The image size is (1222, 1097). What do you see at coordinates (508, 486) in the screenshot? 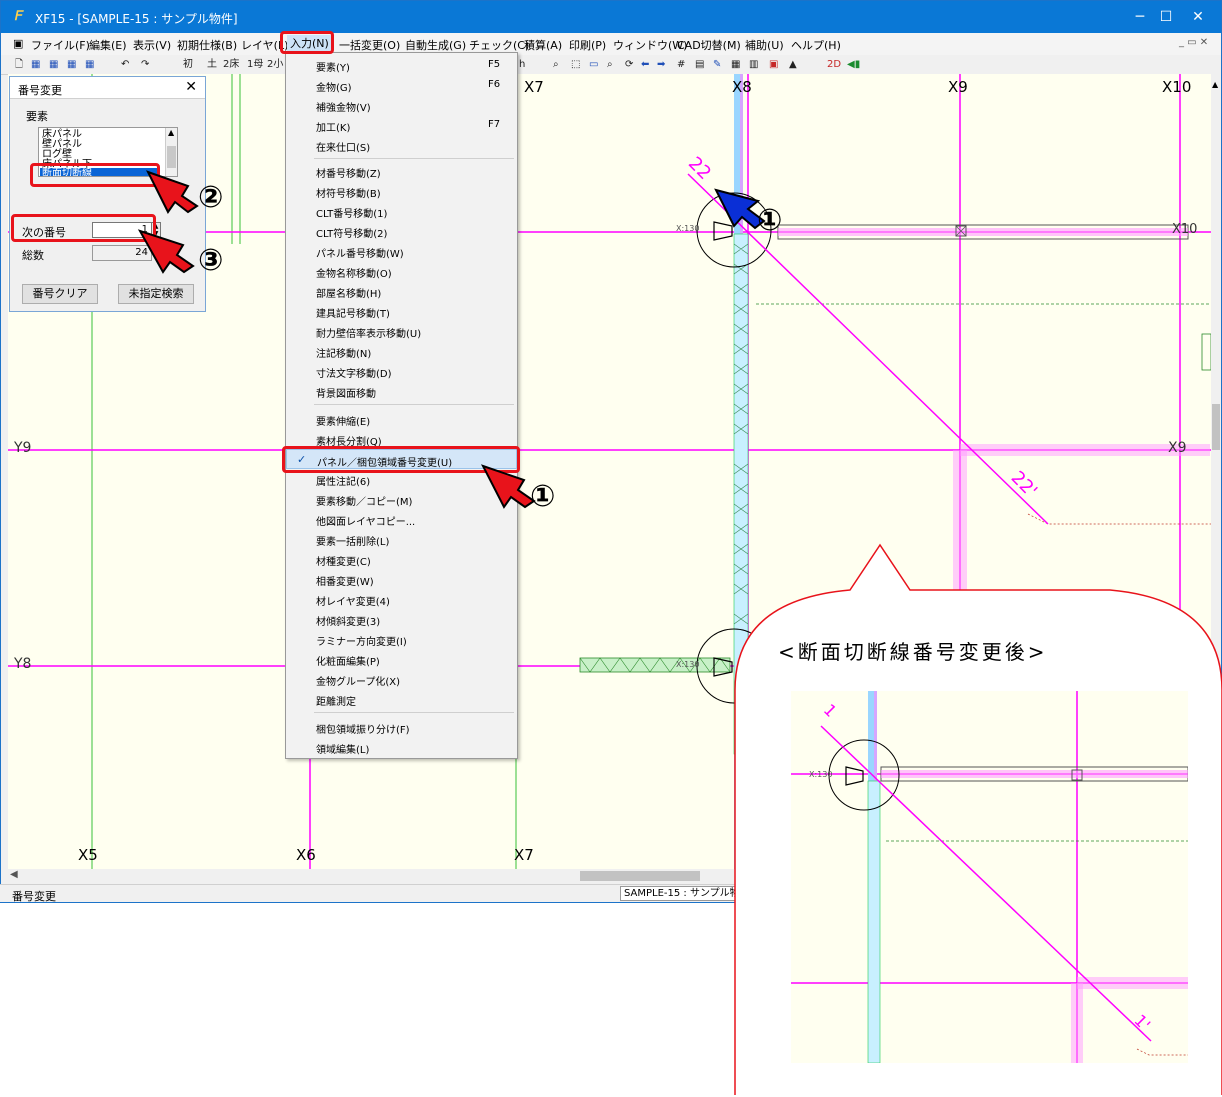
I see `arrow-step-1-menu` at bounding box center [508, 486].